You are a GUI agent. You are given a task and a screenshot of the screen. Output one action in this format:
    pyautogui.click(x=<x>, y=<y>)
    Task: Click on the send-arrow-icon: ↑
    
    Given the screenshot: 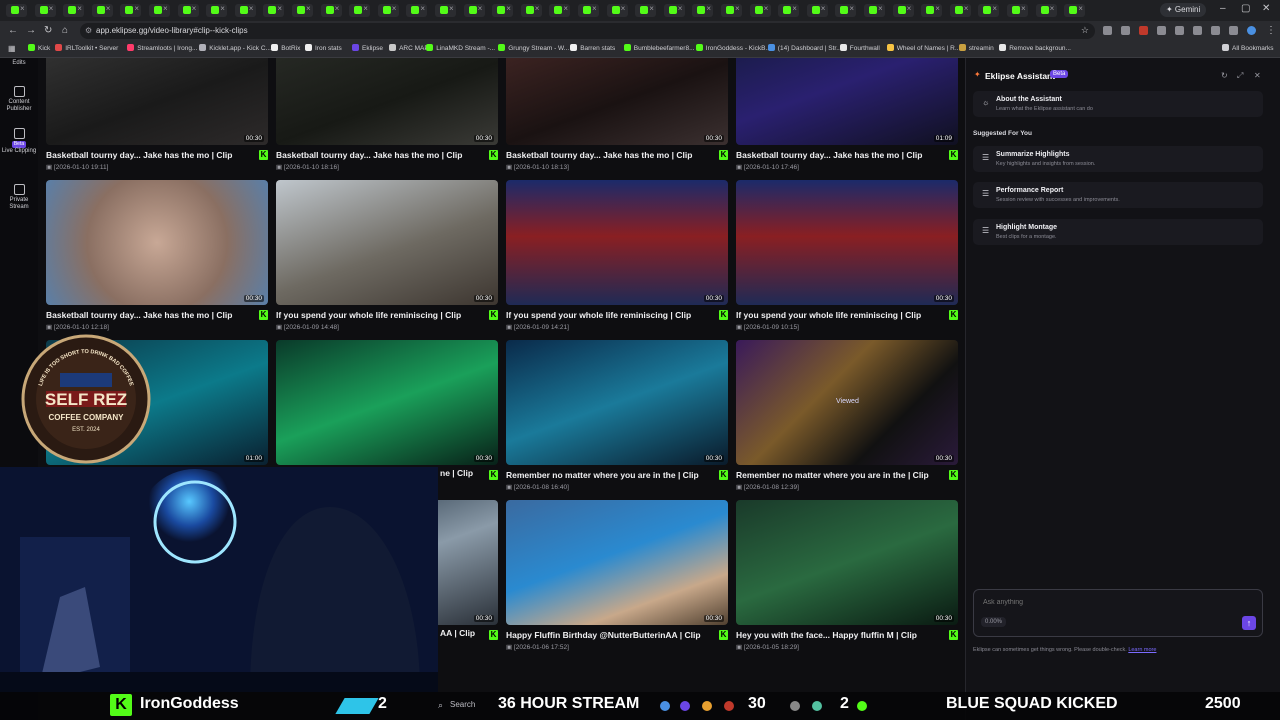 What is the action you would take?
    pyautogui.click(x=1249, y=623)
    